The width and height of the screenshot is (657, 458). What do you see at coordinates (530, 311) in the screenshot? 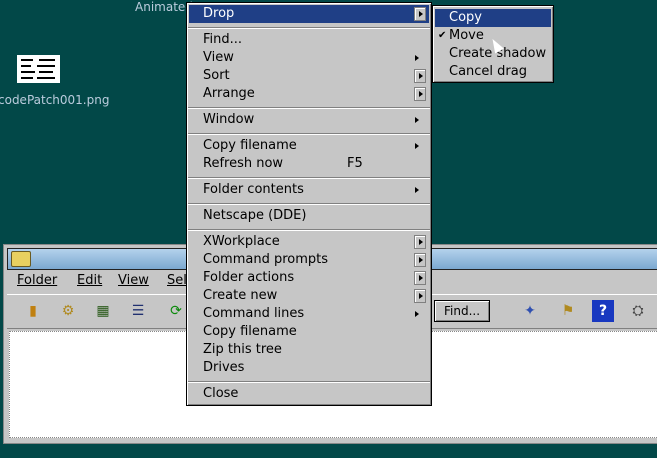
I see `wizard-icon: ✦` at bounding box center [530, 311].